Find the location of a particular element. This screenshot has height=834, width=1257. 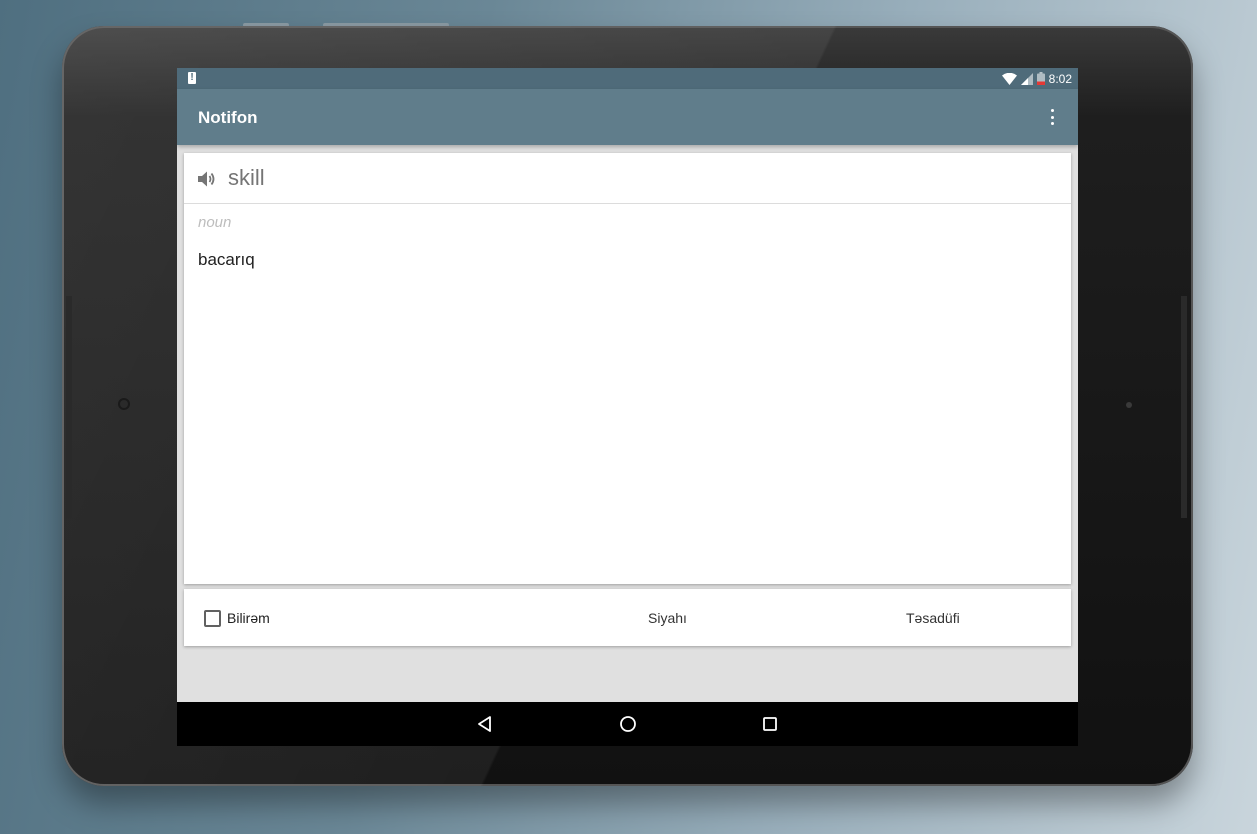

know-checkbox is located at coordinates (212, 618).